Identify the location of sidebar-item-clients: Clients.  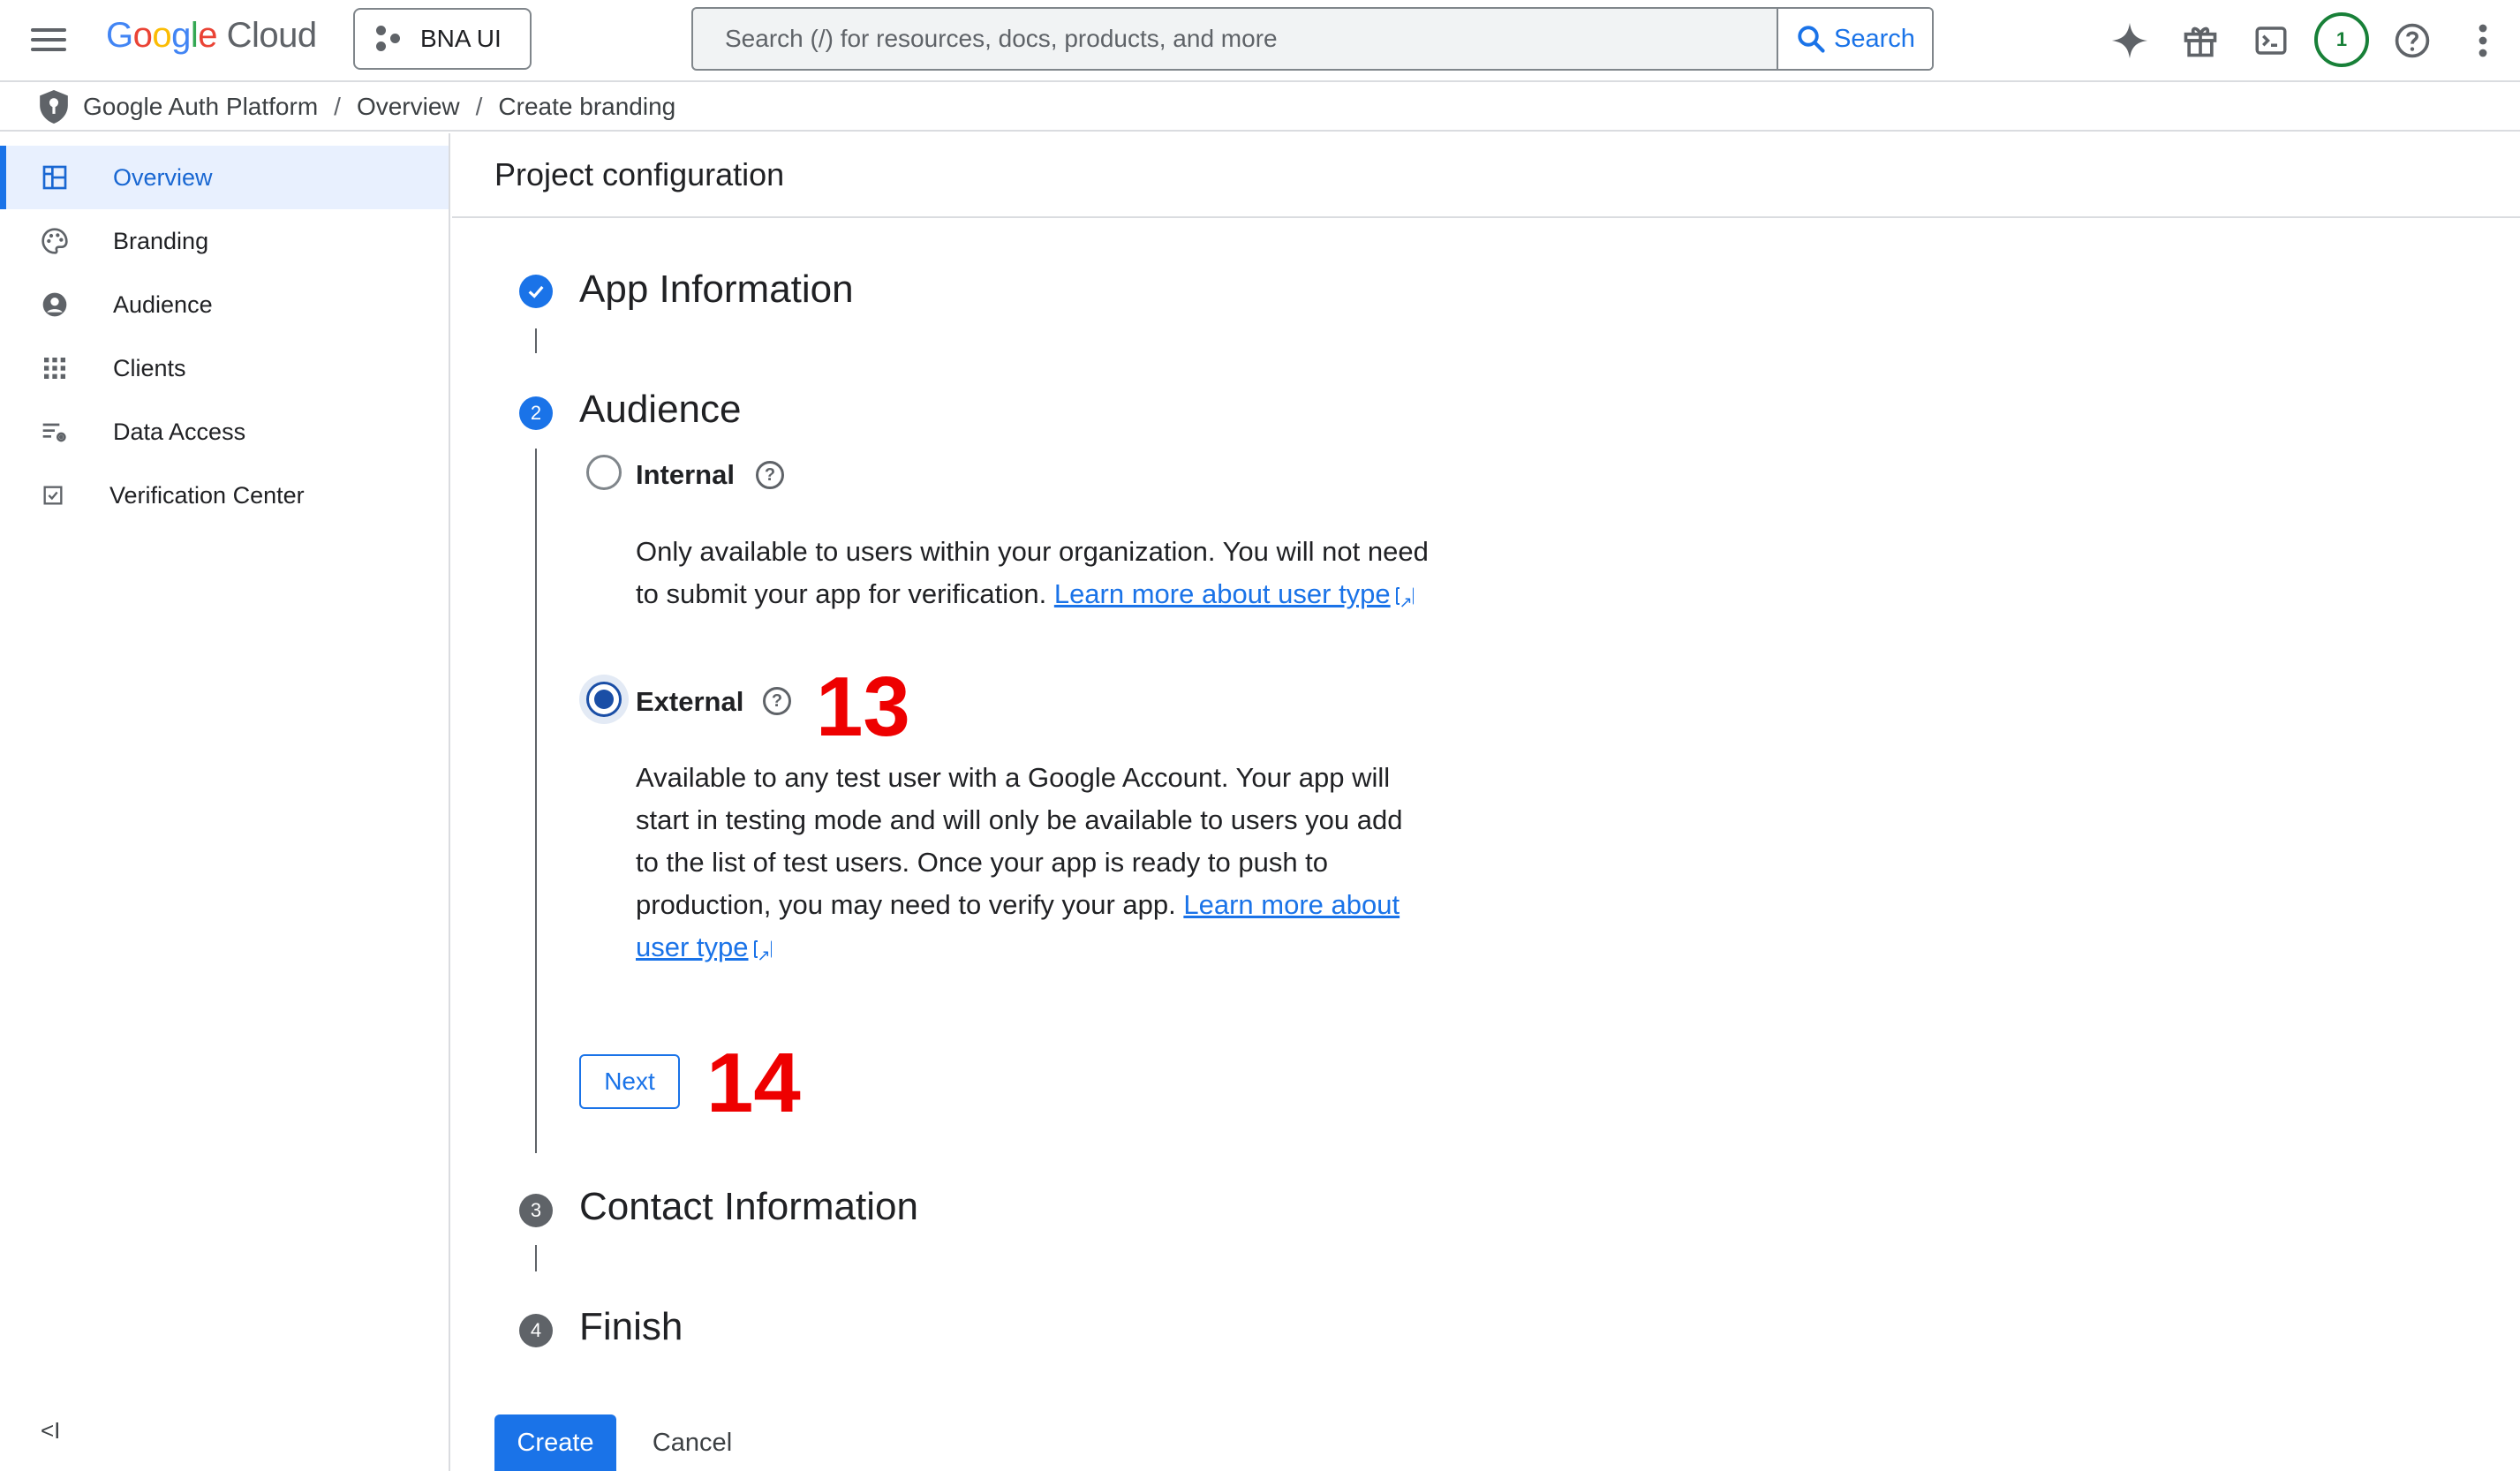
(224, 368).